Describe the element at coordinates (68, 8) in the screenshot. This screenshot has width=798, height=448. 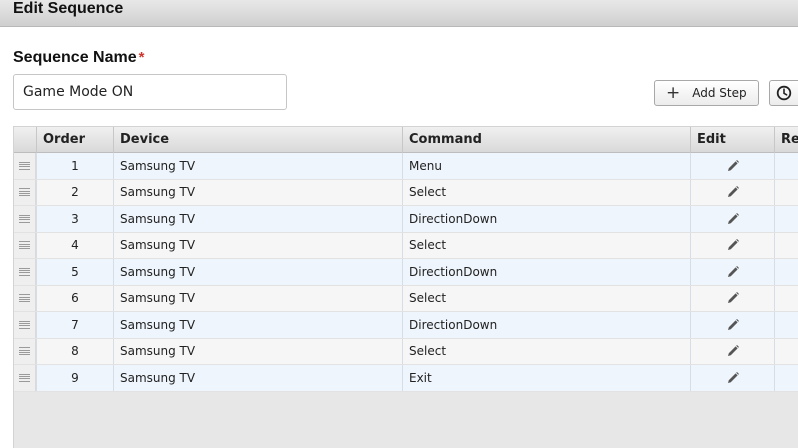
I see `page-title: Edit Sequence` at that location.